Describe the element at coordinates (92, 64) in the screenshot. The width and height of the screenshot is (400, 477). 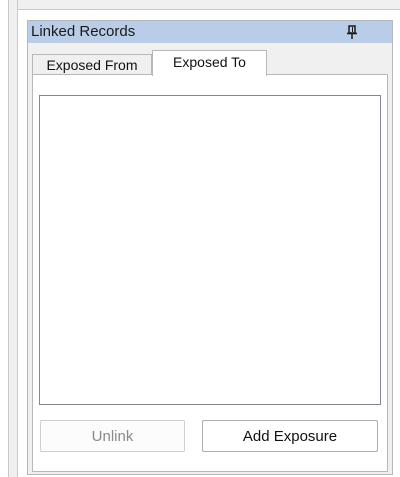
I see `tab-exposed-from: Exposed From` at that location.